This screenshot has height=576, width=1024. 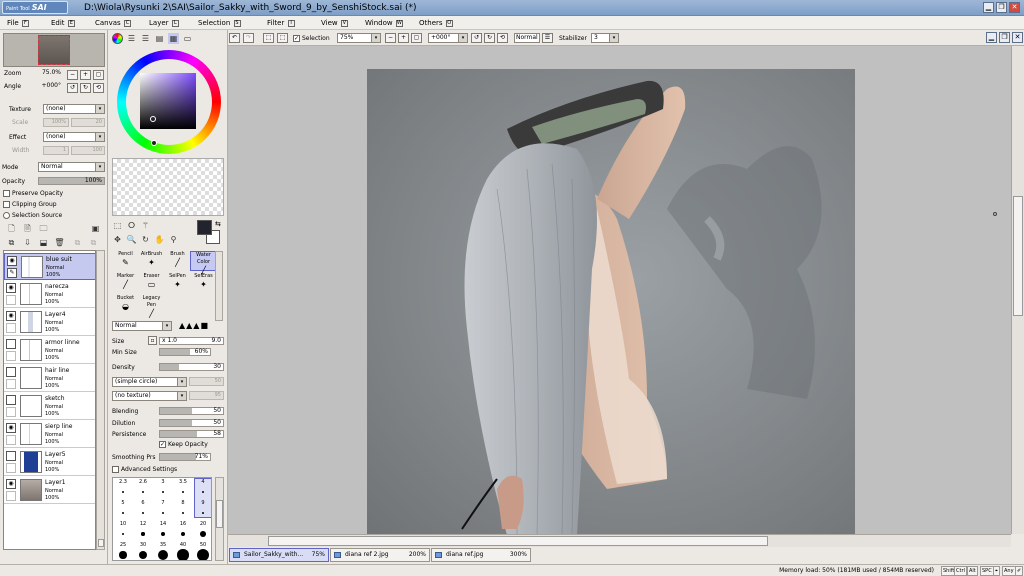 I want to click on layer-item: ◉ Layer1 Normal 100%, so click(x=49, y=490).